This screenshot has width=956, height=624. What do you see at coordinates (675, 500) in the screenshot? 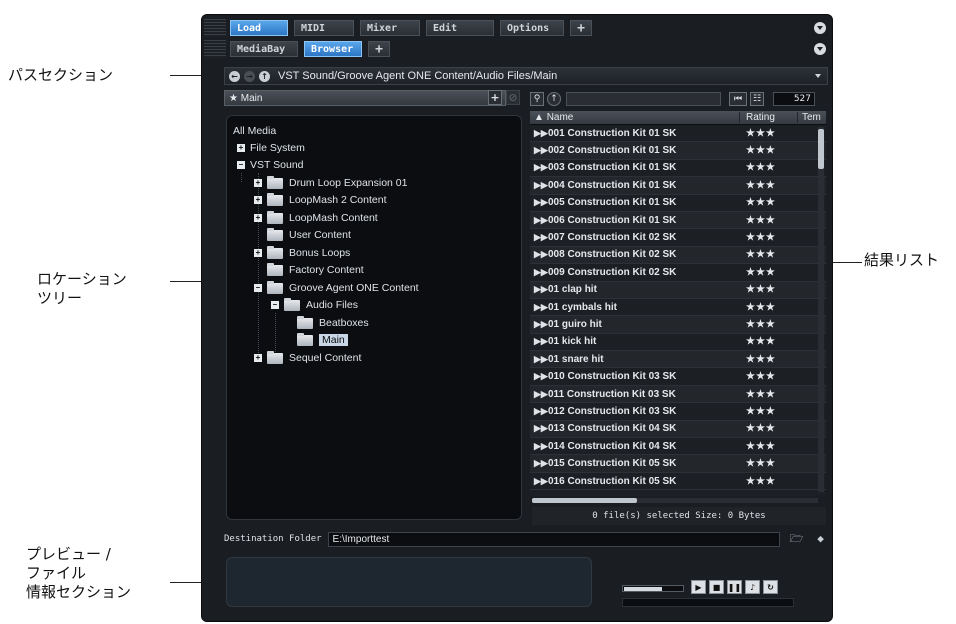
I see `results-horizontal-scrollbar` at bounding box center [675, 500].